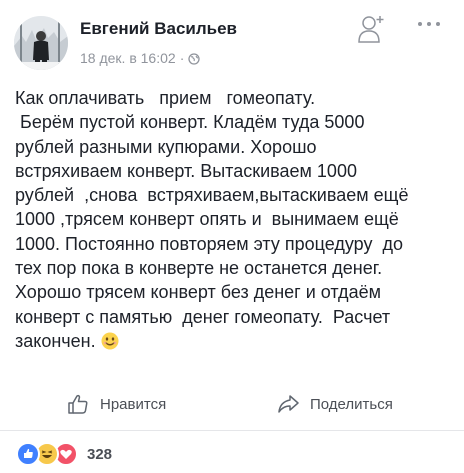 This screenshot has height=473, width=464. I want to click on post-meta: 18 дек. в 16:02 ·, so click(140, 58).